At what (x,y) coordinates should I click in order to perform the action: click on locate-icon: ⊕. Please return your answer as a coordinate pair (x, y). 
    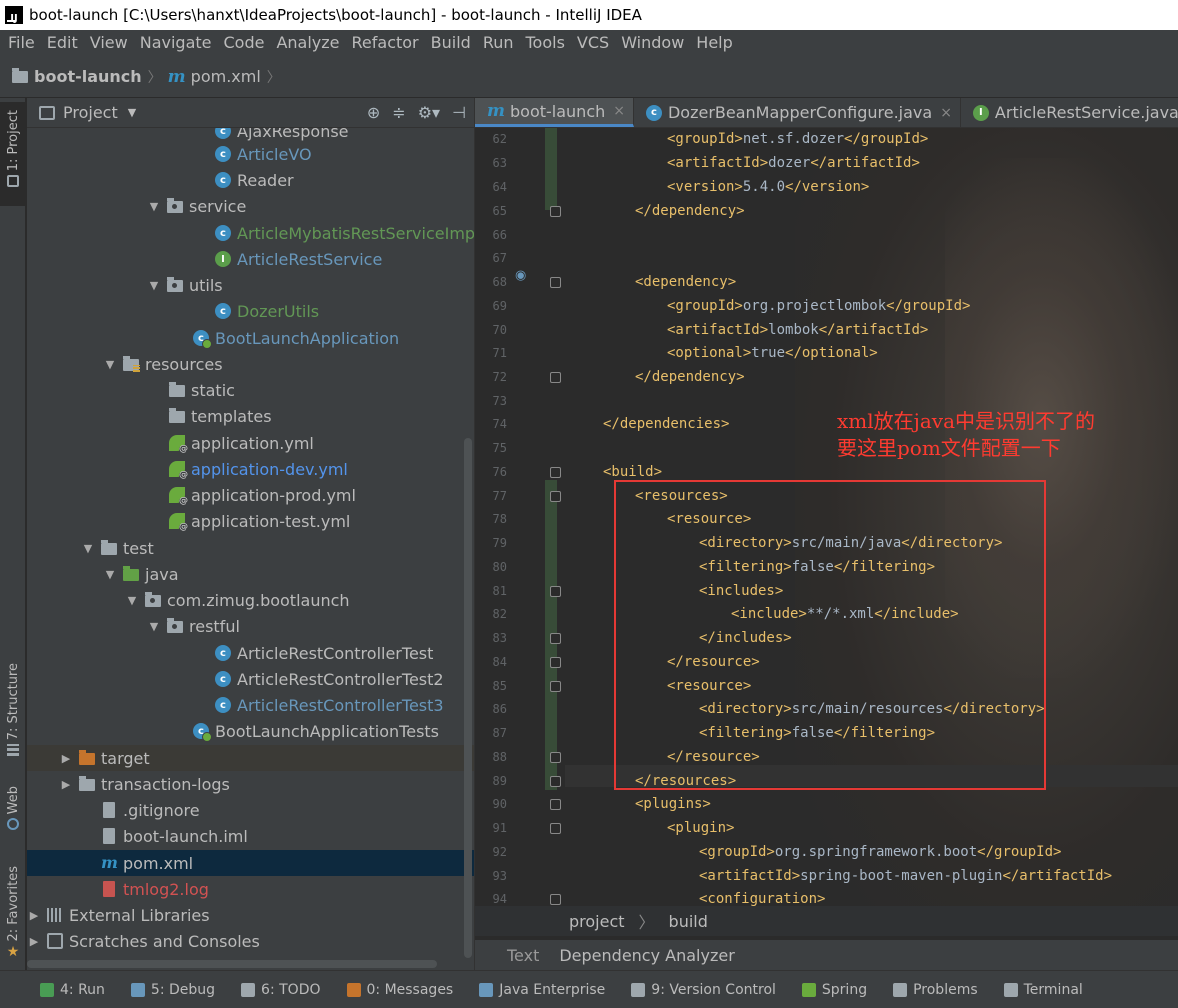
    Looking at the image, I should click on (373, 112).